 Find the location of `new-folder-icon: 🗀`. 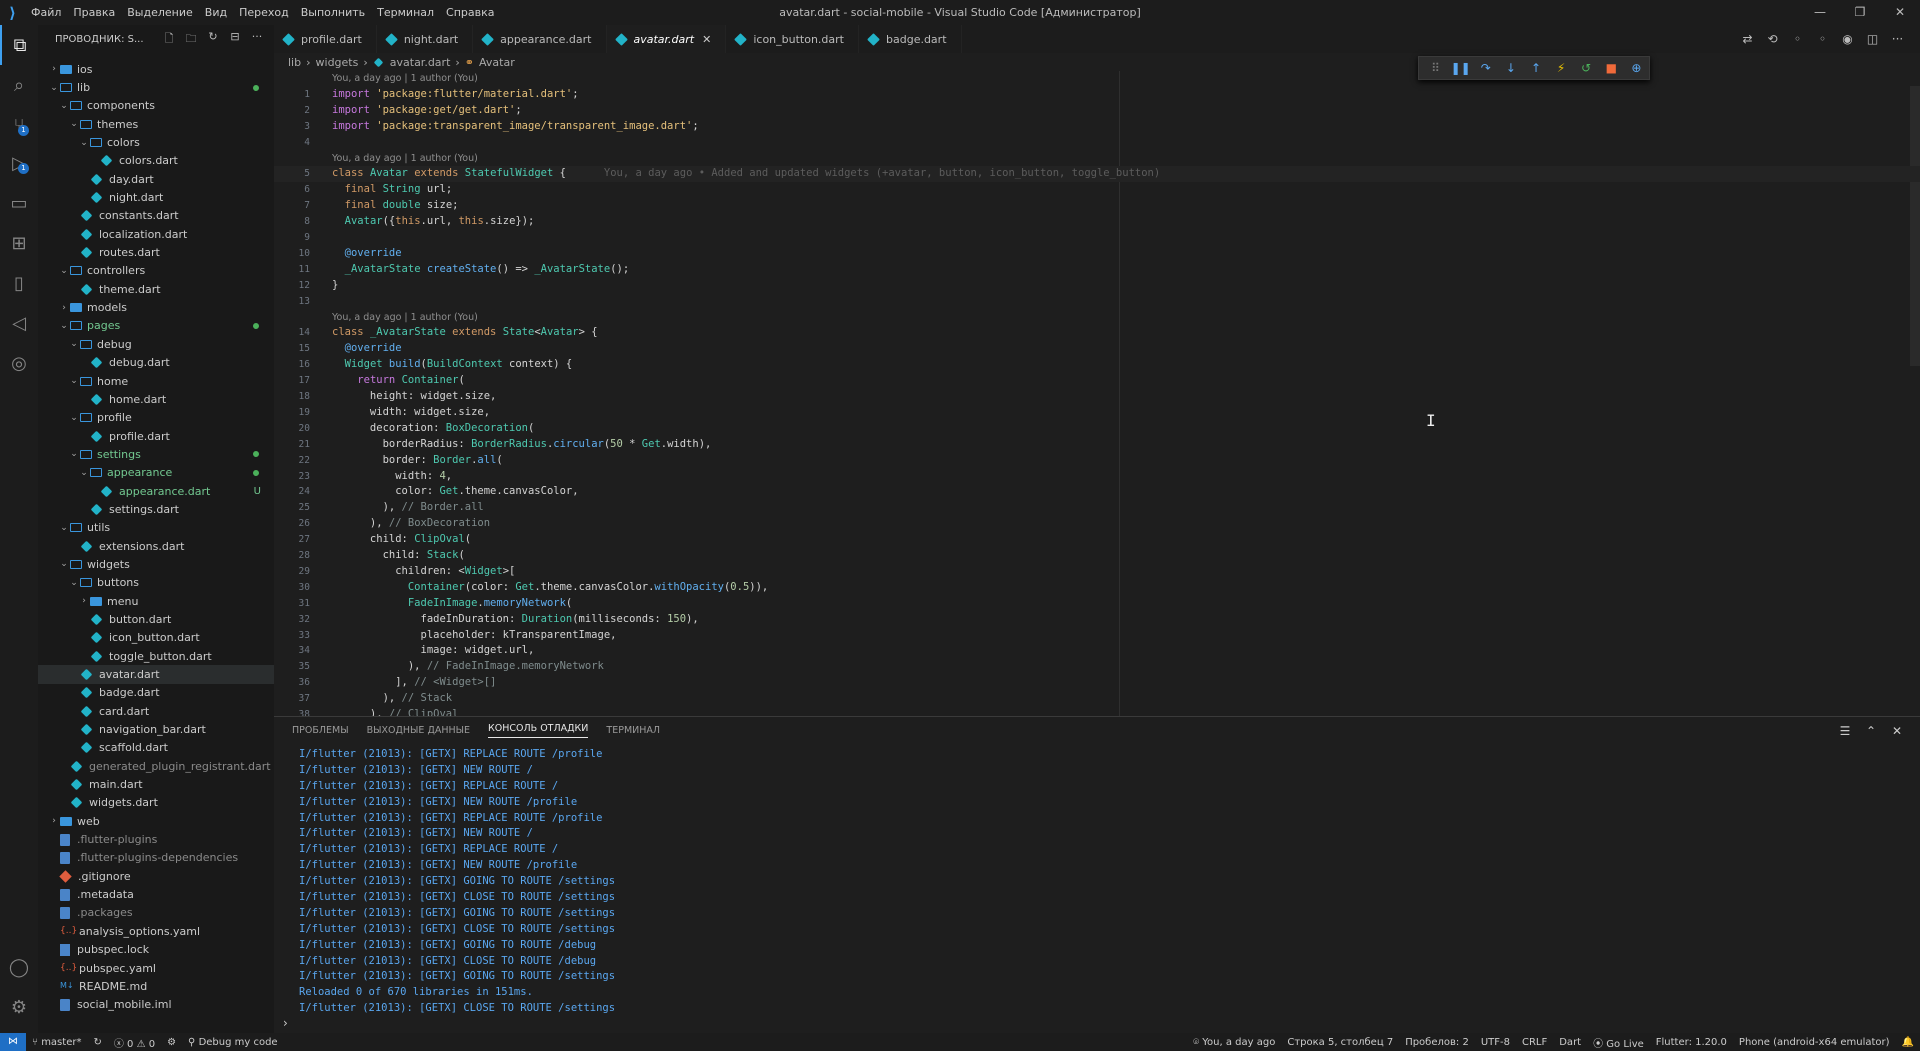

new-folder-icon: 🗀 is located at coordinates (191, 39).